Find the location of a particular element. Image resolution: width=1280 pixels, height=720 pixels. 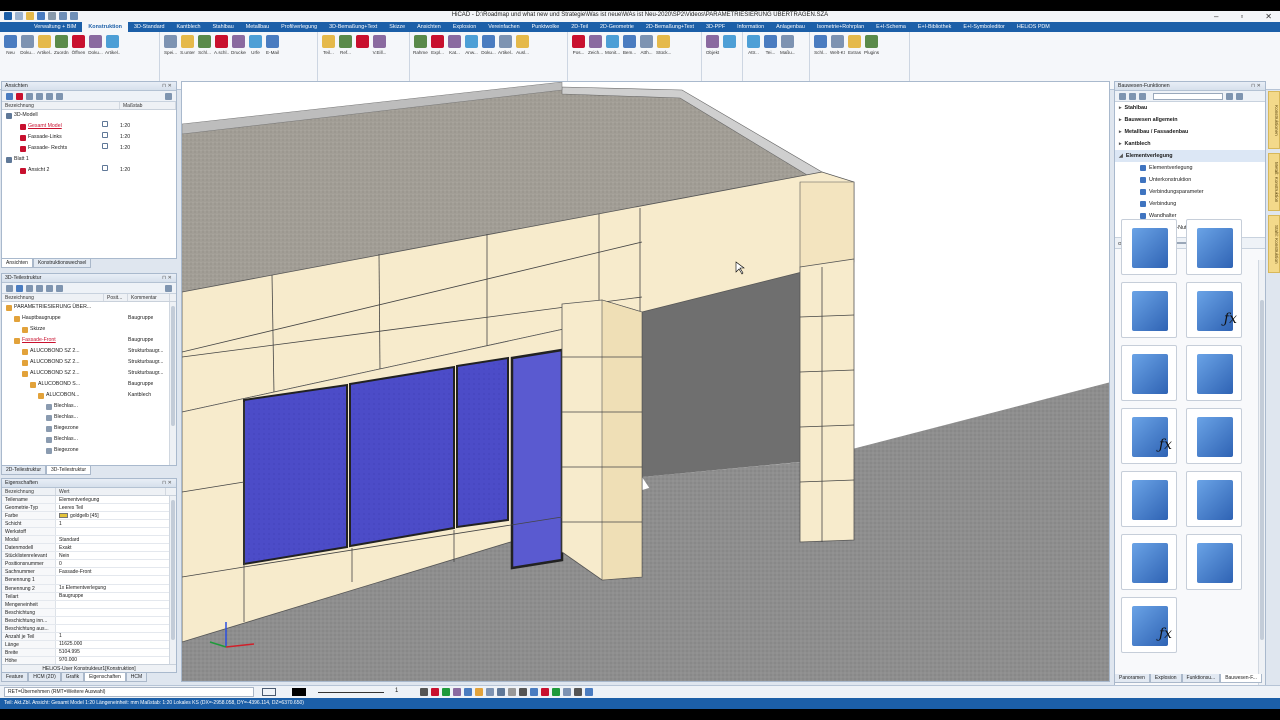

view-props-icon is located at coordinates (29, 96).